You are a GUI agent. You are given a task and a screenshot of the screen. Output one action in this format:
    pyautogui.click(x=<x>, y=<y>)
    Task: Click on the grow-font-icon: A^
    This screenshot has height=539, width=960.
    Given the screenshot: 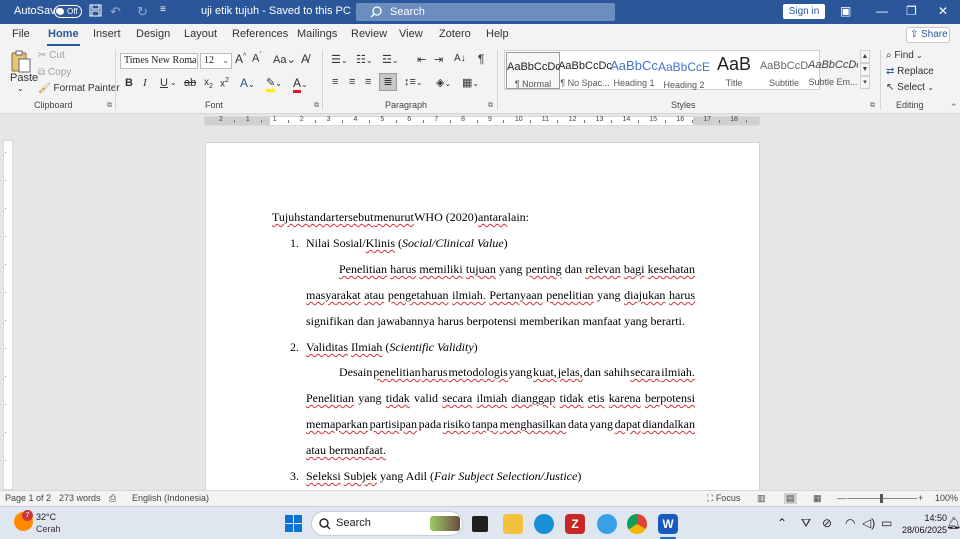 What is the action you would take?
    pyautogui.click(x=240, y=59)
    